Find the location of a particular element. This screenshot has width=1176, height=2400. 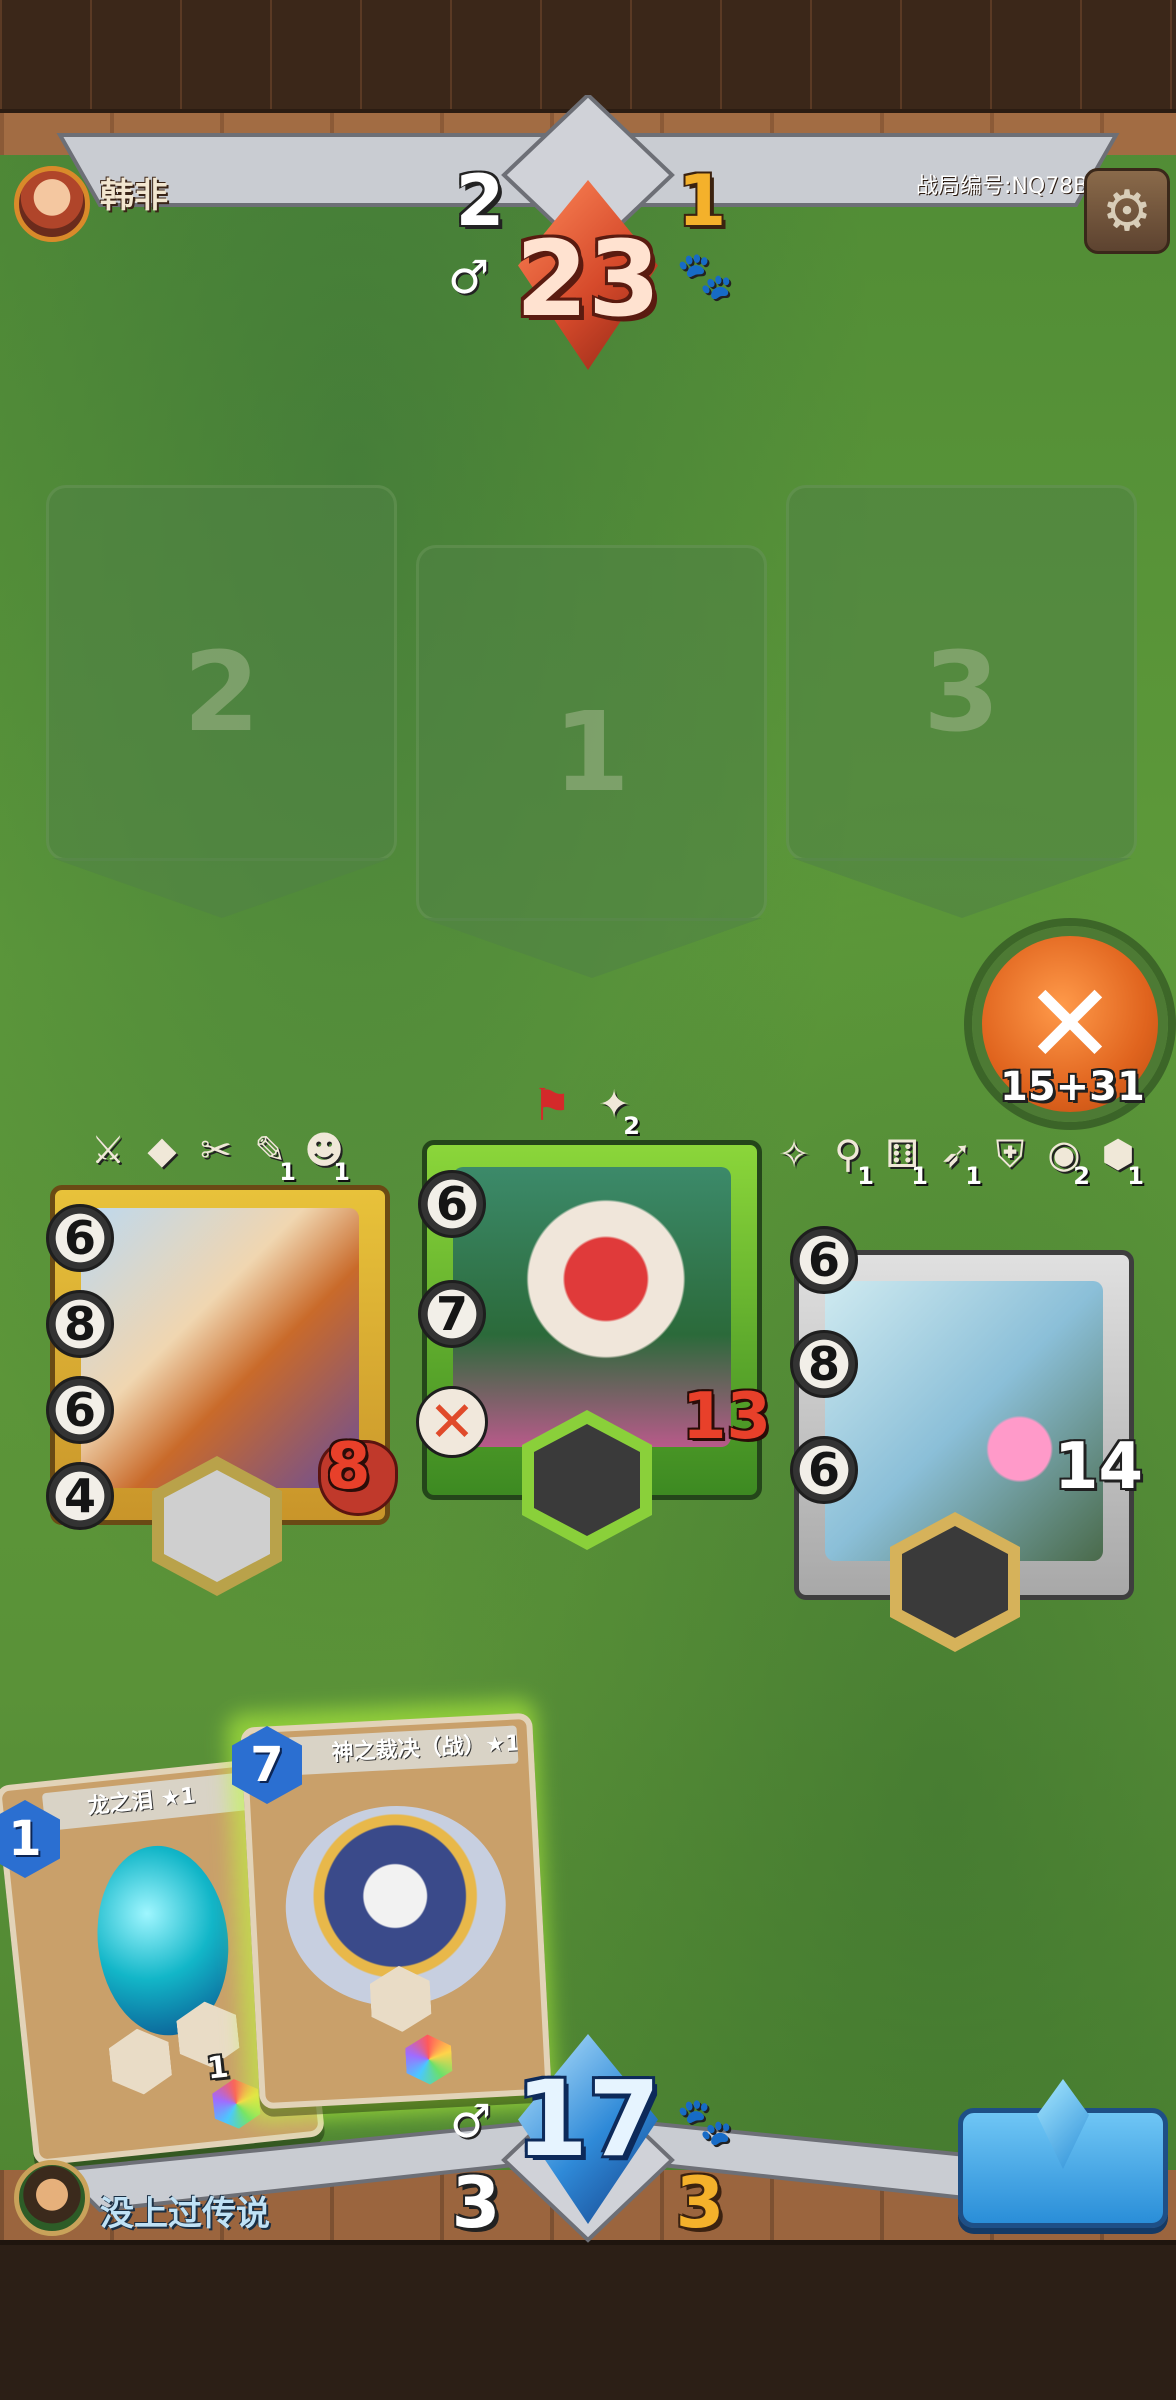

stat-grapple: 7 is located at coordinates (452, 1314).